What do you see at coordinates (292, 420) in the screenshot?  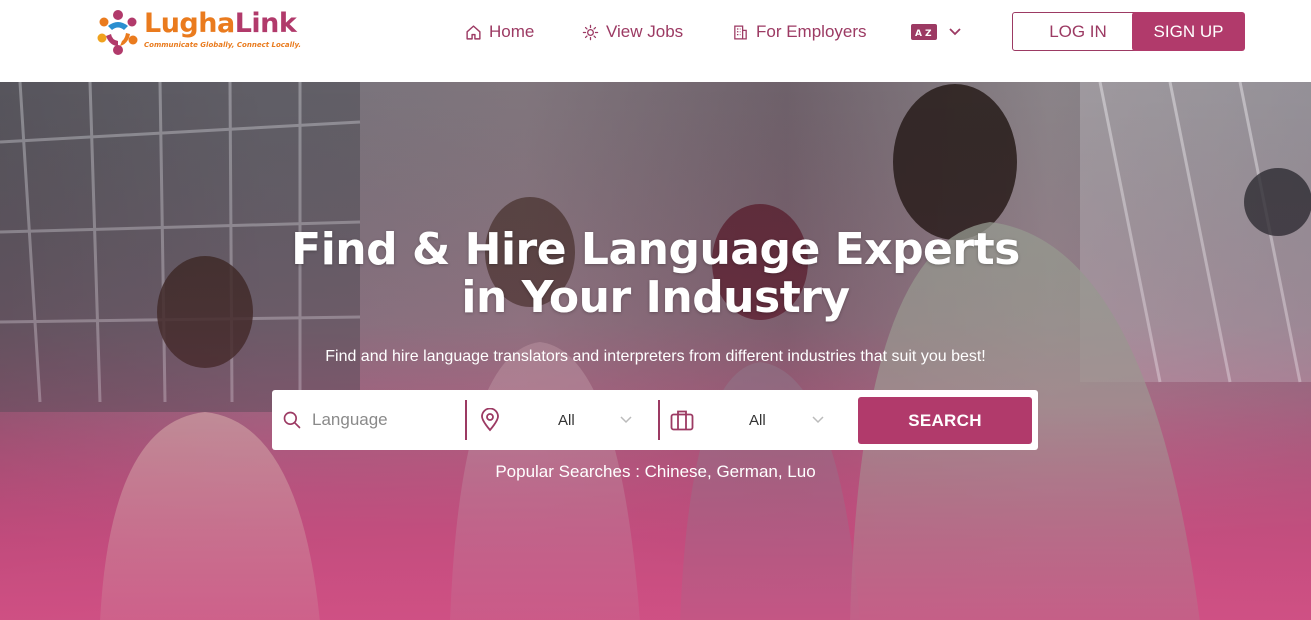 I see `search-icon` at bounding box center [292, 420].